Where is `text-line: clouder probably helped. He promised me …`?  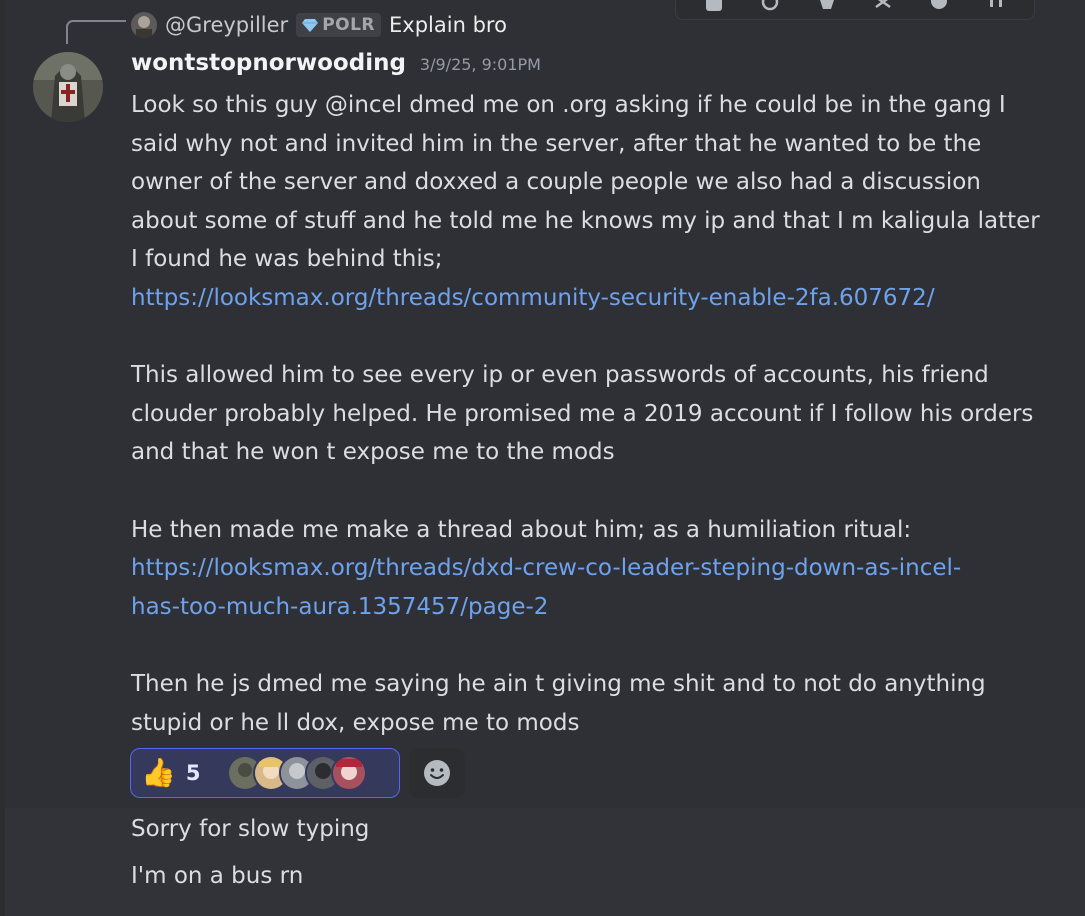 text-line: clouder probably helped. He promised me … is located at coordinates (582, 413).